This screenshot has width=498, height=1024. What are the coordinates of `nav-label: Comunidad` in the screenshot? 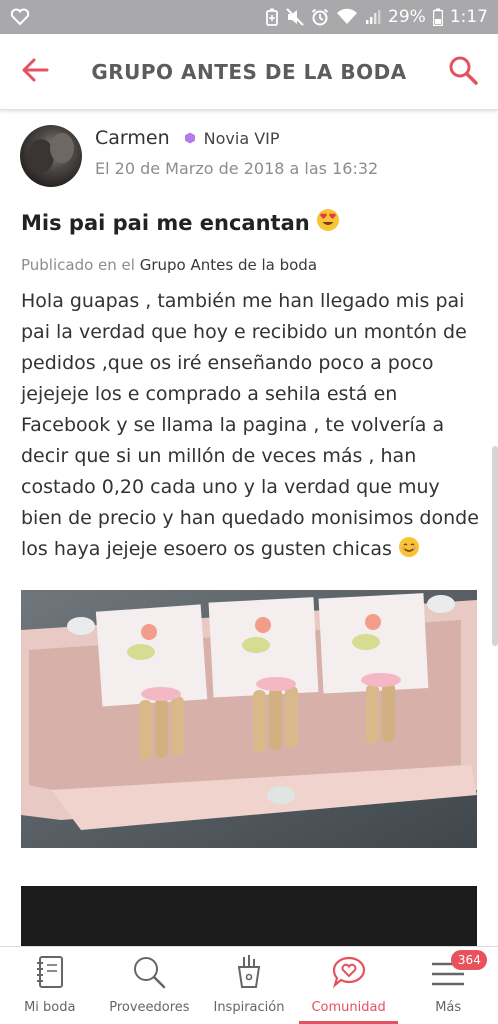 It's located at (348, 1007).